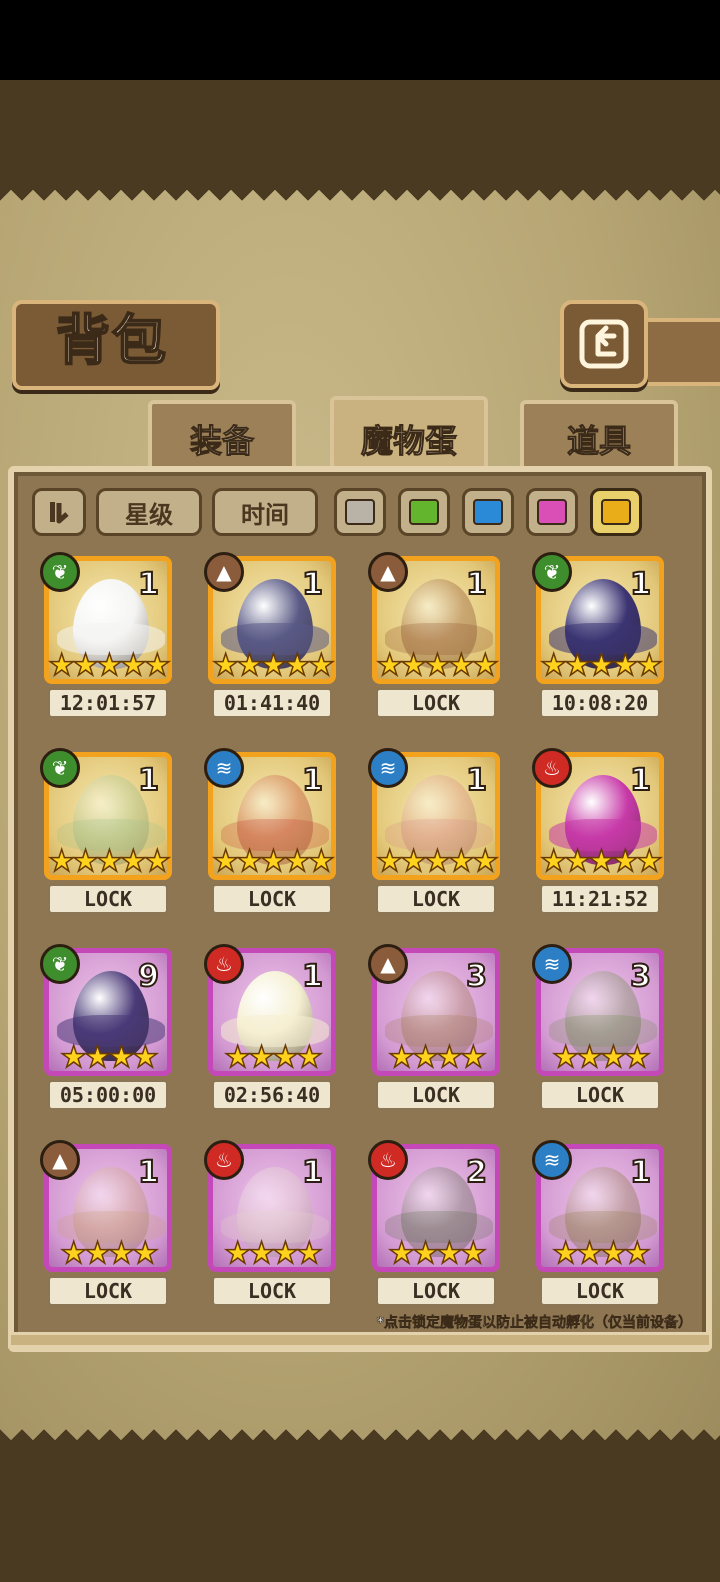  Describe the element at coordinates (360, 1429) in the screenshot. I see `torn-edge-bottom` at that location.